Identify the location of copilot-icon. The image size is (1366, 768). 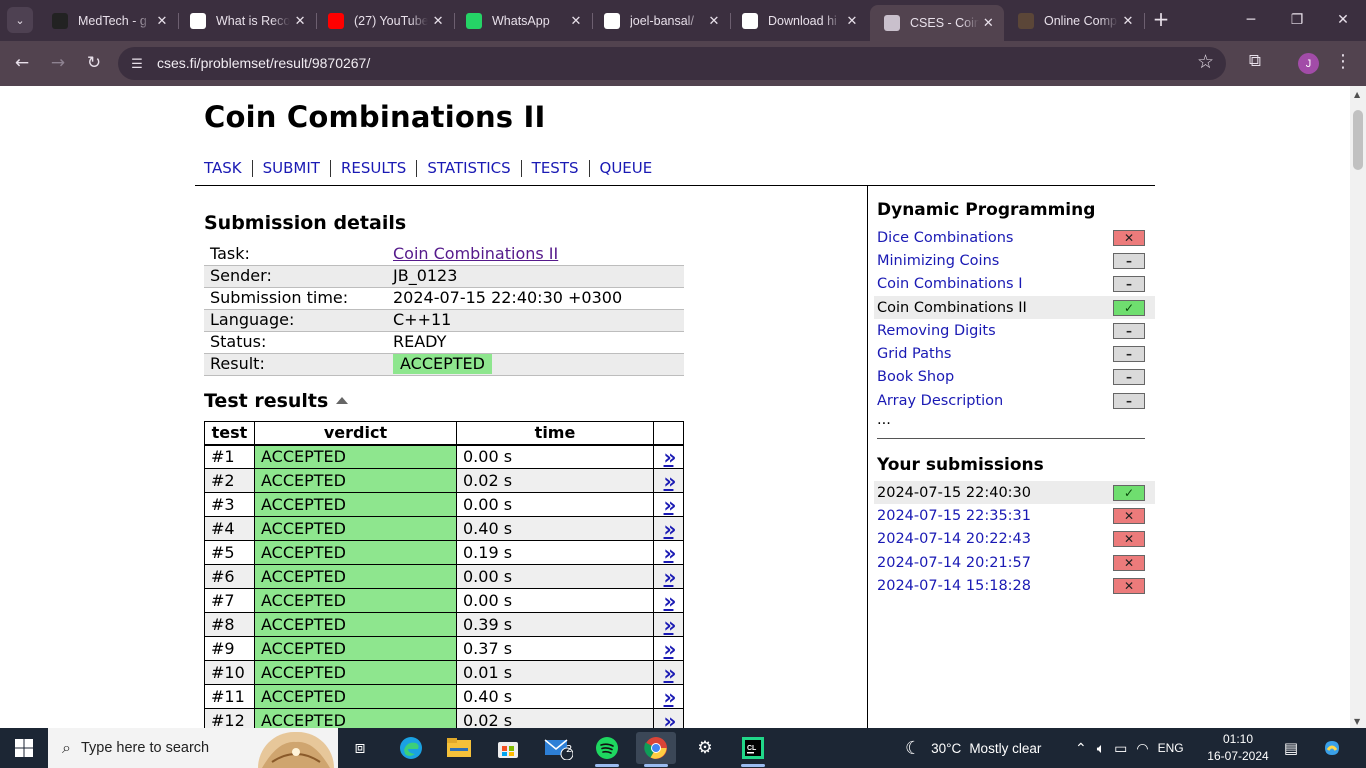
(1332, 748).